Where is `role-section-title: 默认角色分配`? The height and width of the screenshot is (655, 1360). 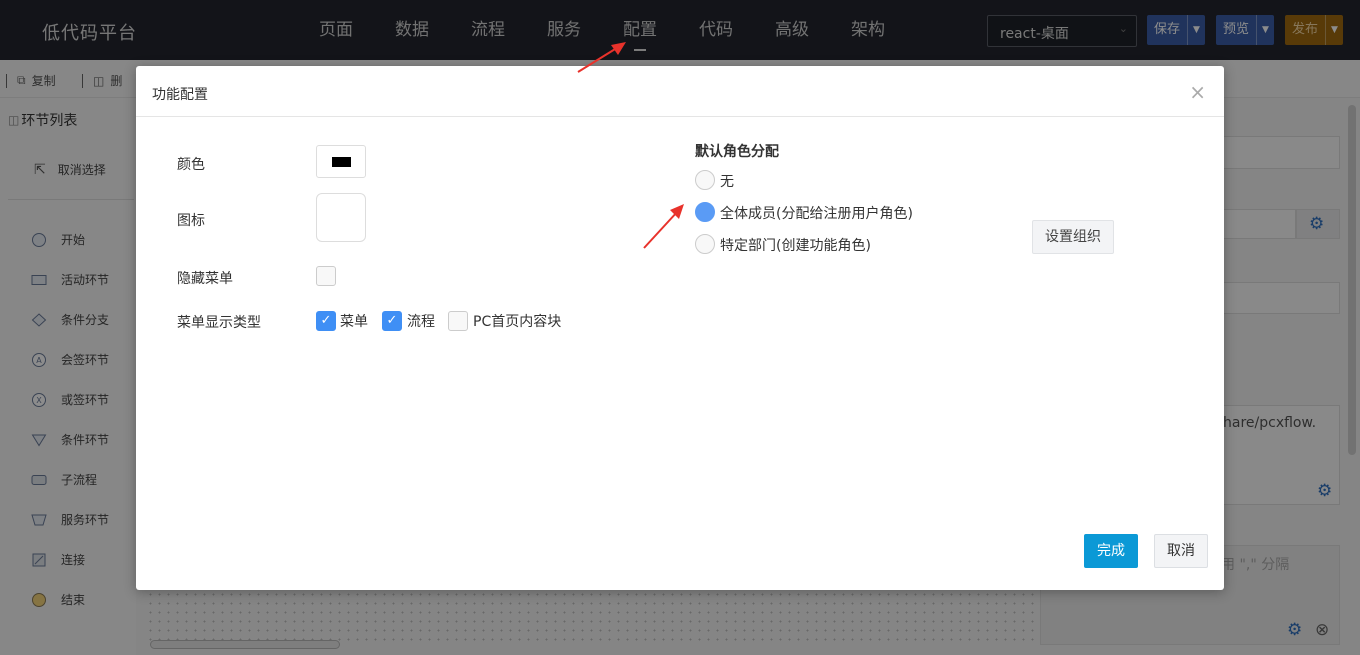
role-section-title: 默认角色分配 is located at coordinates (737, 152).